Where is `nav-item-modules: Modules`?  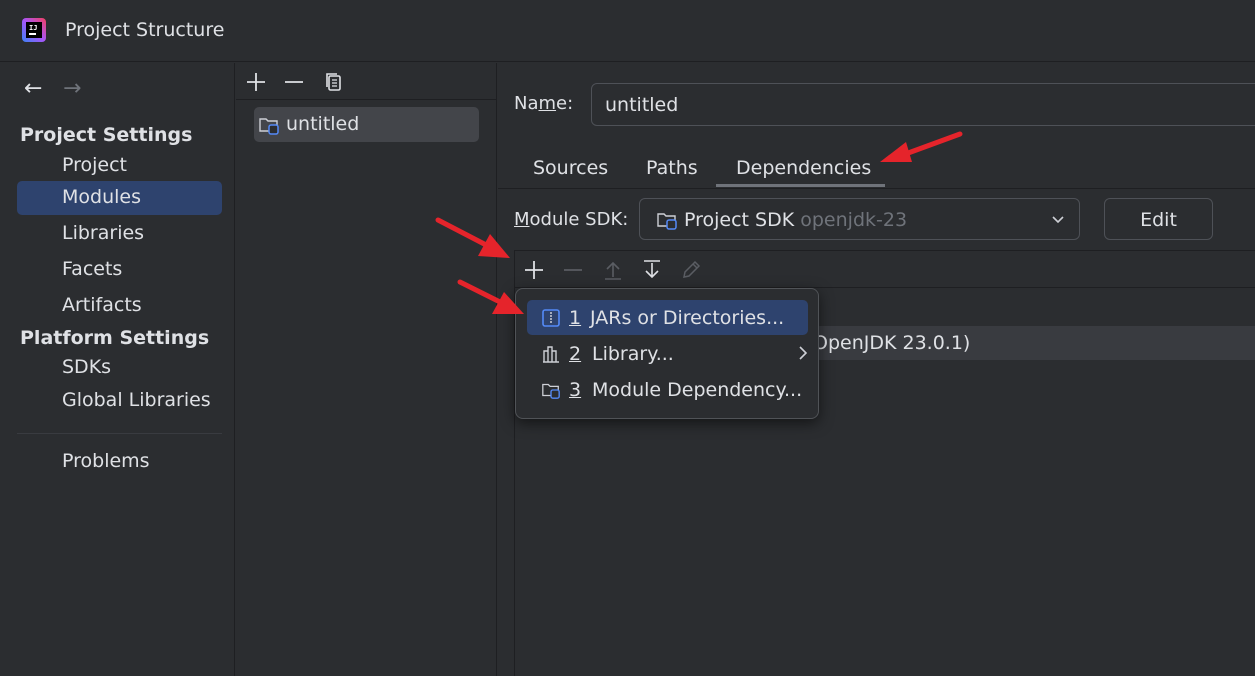 nav-item-modules: Modules is located at coordinates (119, 198).